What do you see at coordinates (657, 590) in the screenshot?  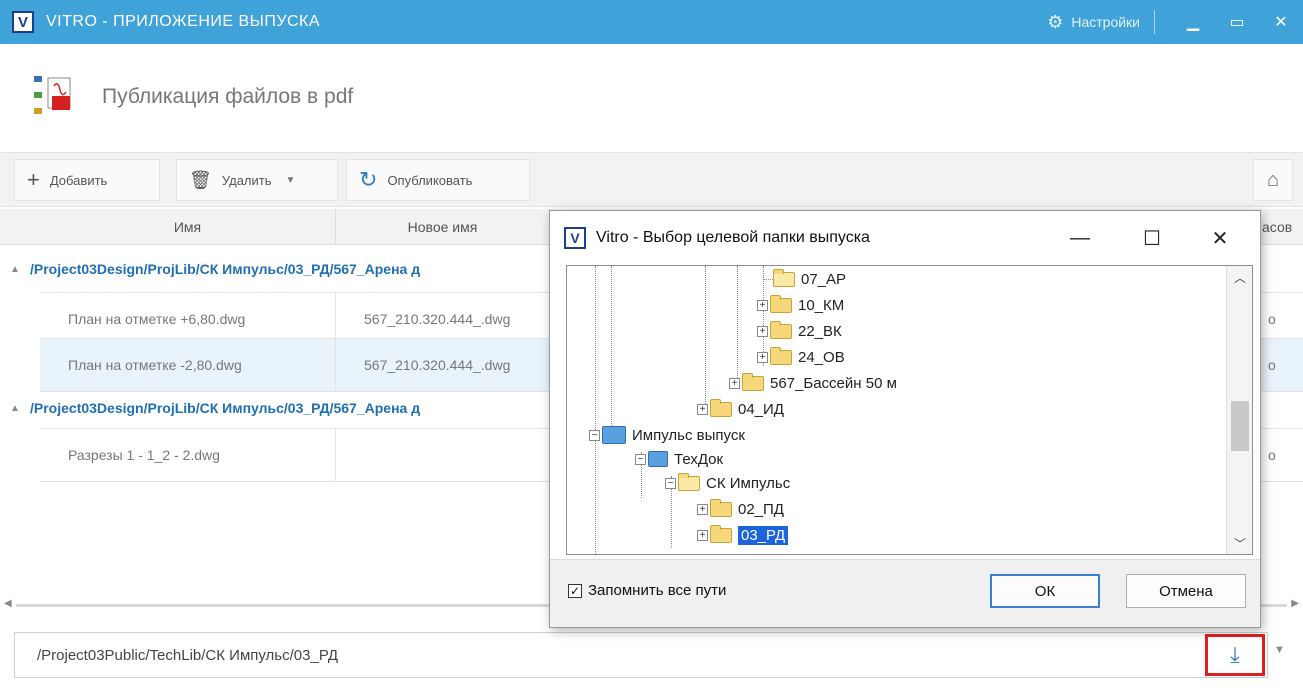 I see `remember-paths-label: Запомнить все пути` at bounding box center [657, 590].